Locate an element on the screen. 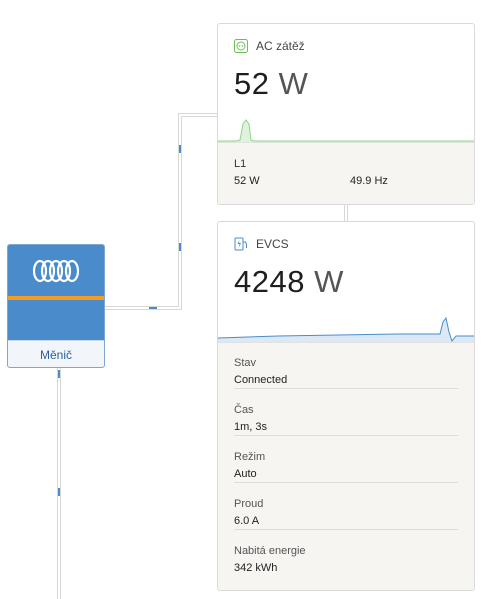  evcs-row-value: Connected is located at coordinates (261, 380).